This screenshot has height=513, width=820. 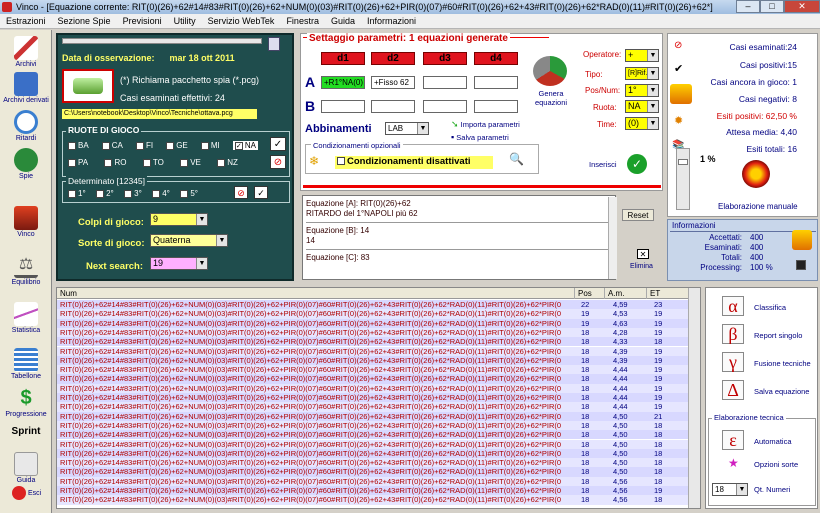 I want to click on header-pos: Pos, so click(x=590, y=293).